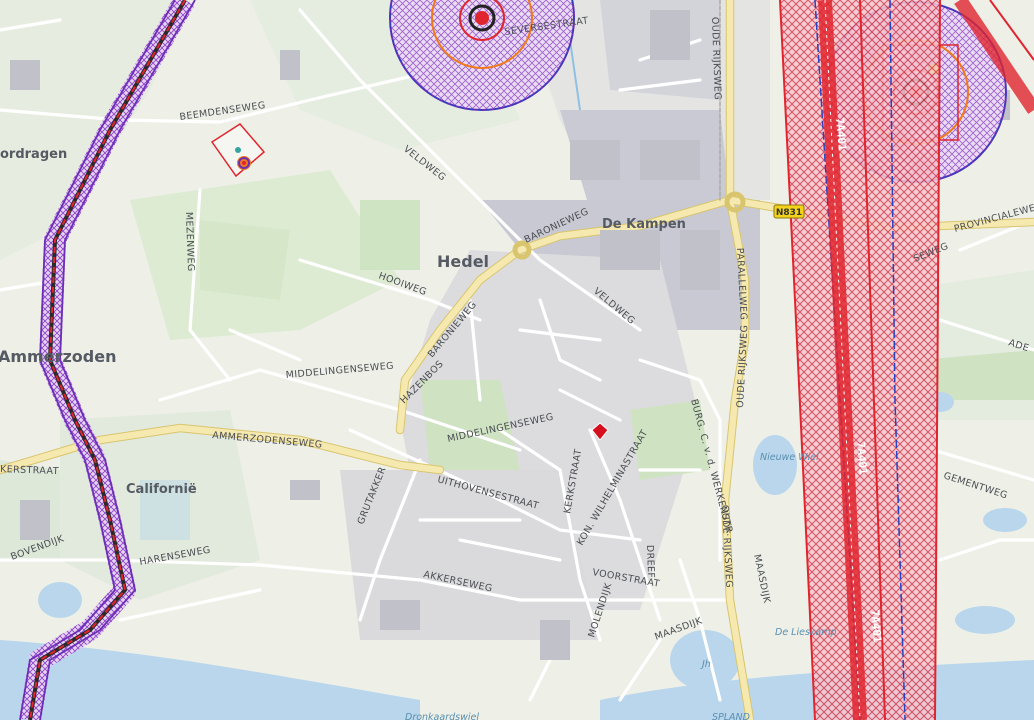 This screenshot has width=1034, height=720. What do you see at coordinates (33, 154) in the screenshot?
I see `place-label-ordragen: ordragen` at bounding box center [33, 154].